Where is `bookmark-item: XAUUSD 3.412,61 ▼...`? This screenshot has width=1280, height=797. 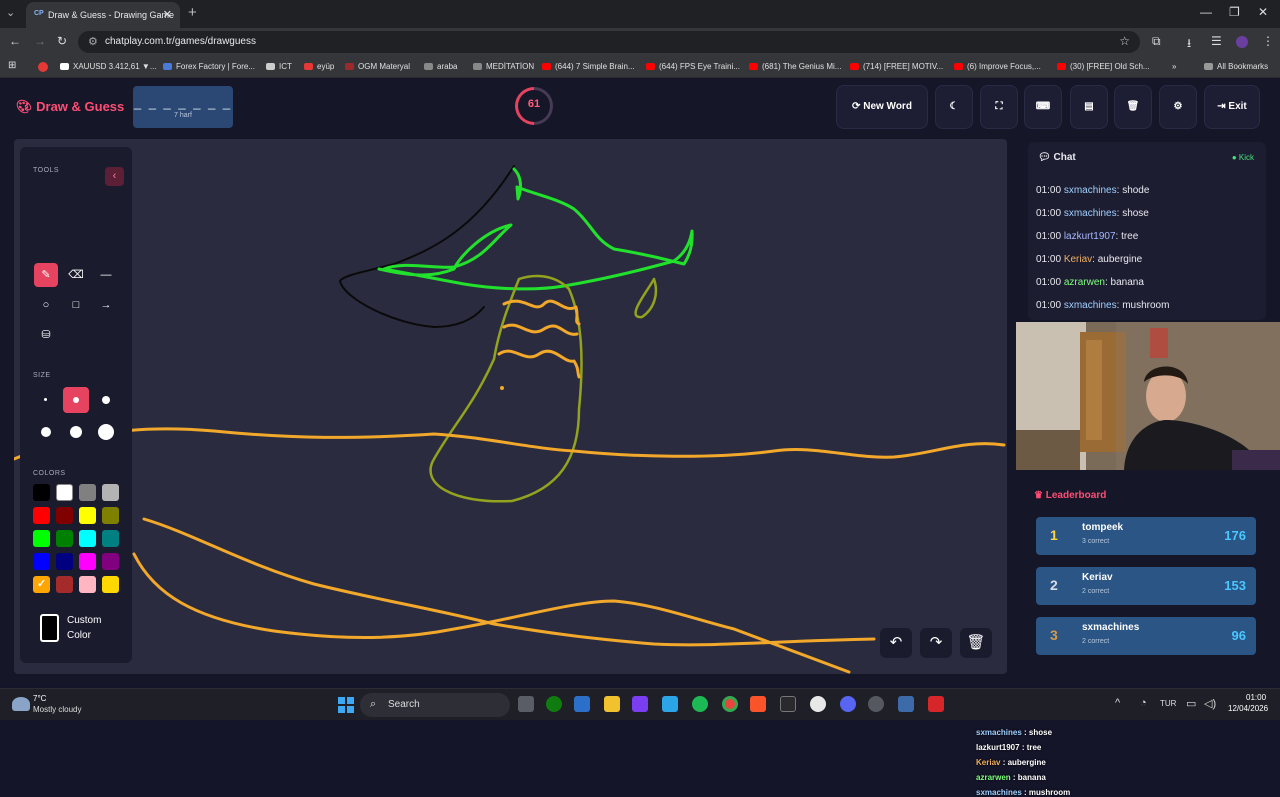
bookmark-item: XAUUSD 3.412,61 ▼... is located at coordinates (108, 66).